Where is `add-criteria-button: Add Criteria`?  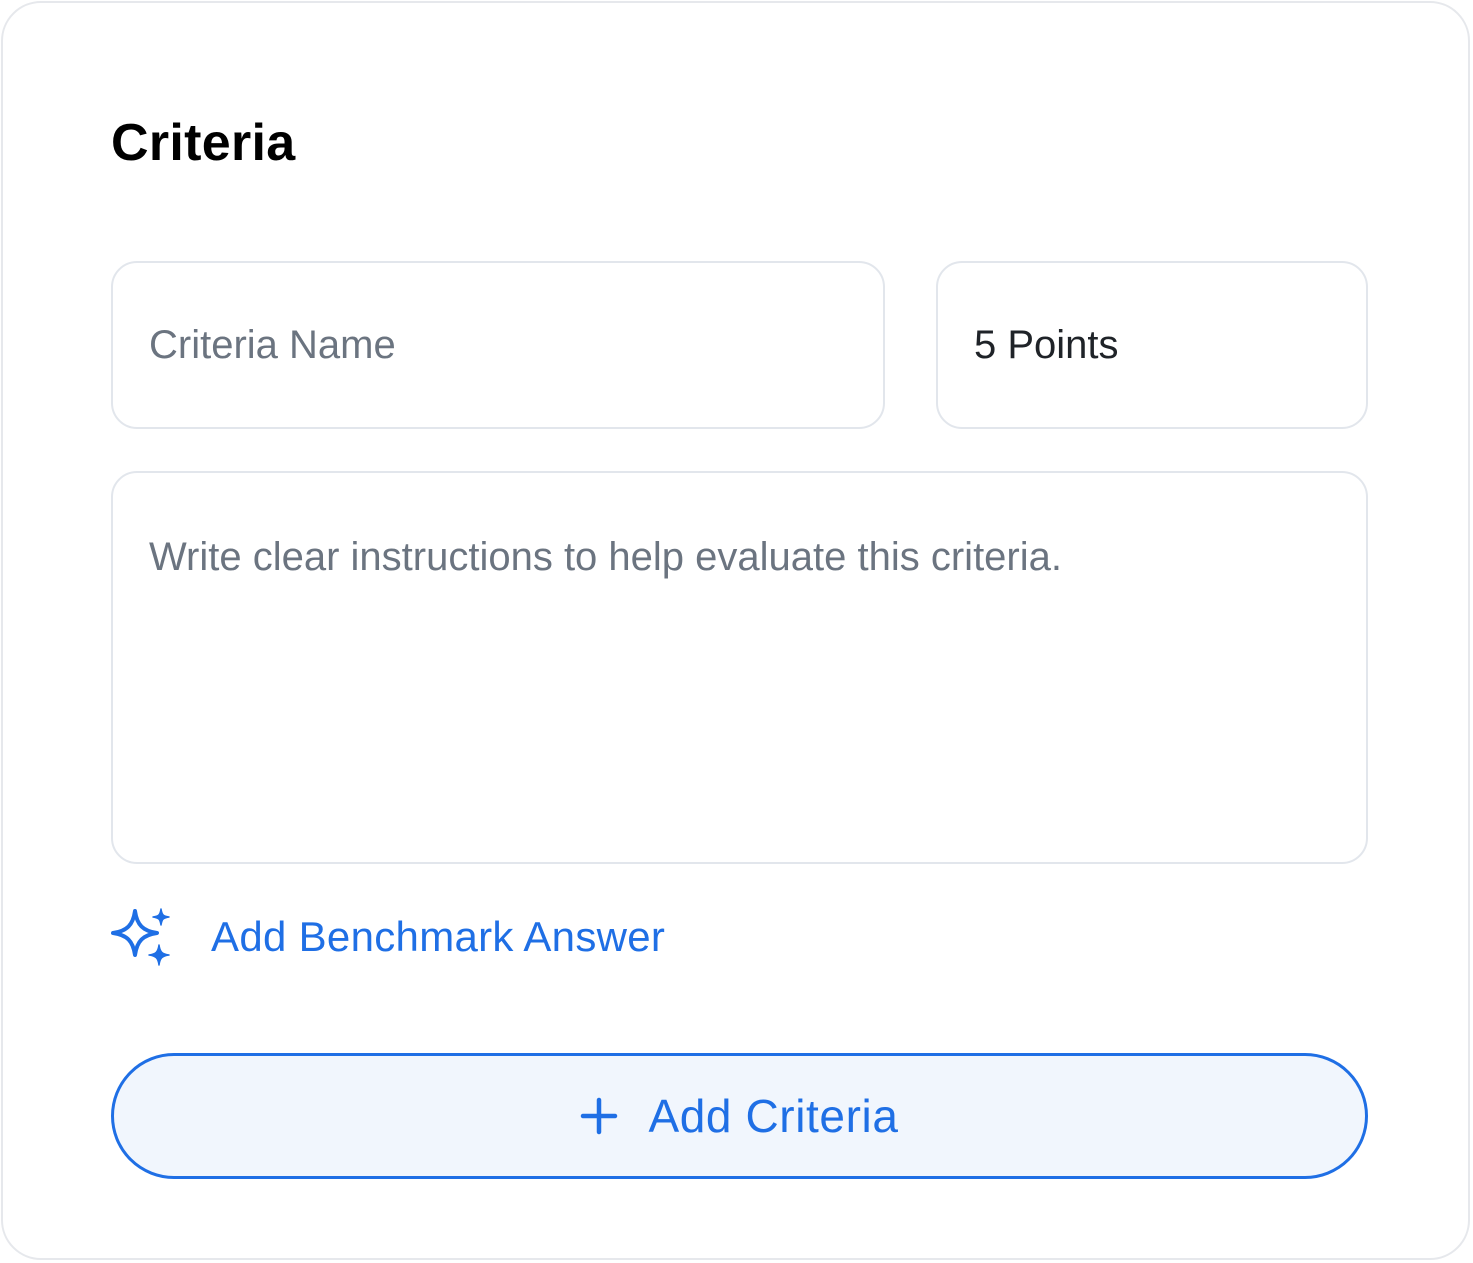
add-criteria-button: Add Criteria is located at coordinates (739, 1116).